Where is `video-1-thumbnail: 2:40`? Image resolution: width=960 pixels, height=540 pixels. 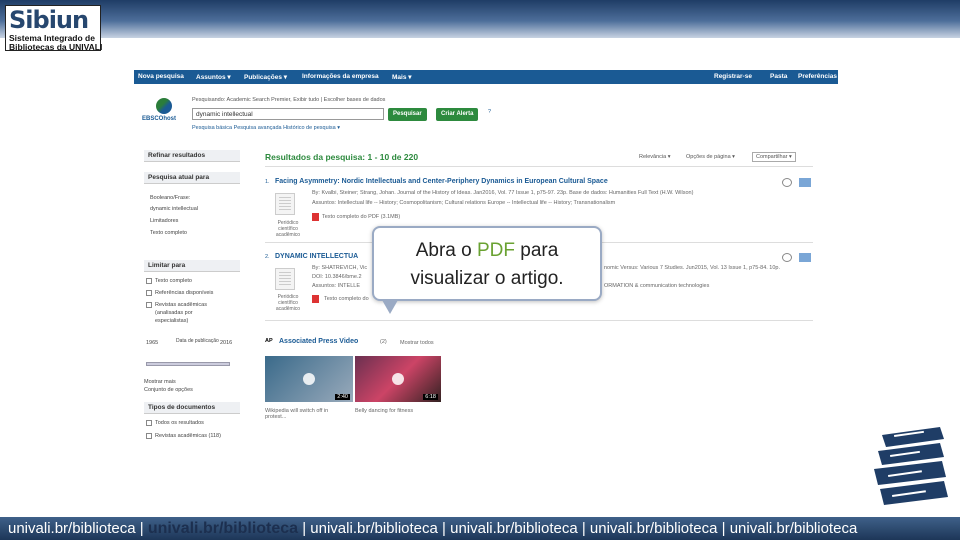
video-1-thumbnail: 2:40 is located at coordinates (309, 379).